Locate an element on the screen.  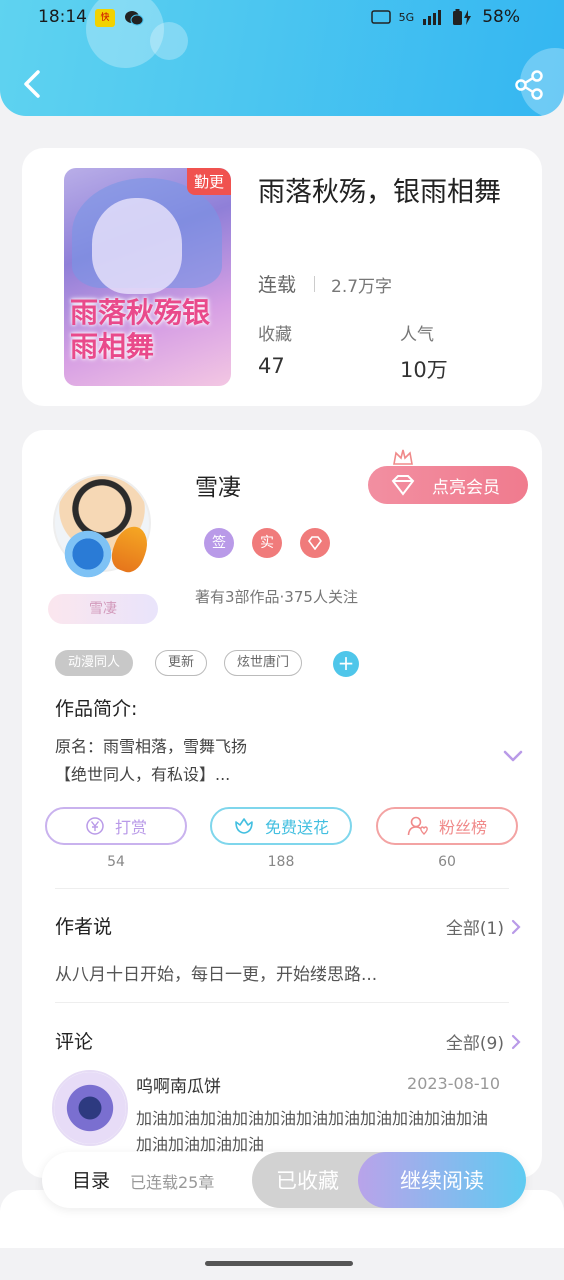
book-cover: 雨落秋殇银雨相舞 勤更 is located at coordinates (147, 277).